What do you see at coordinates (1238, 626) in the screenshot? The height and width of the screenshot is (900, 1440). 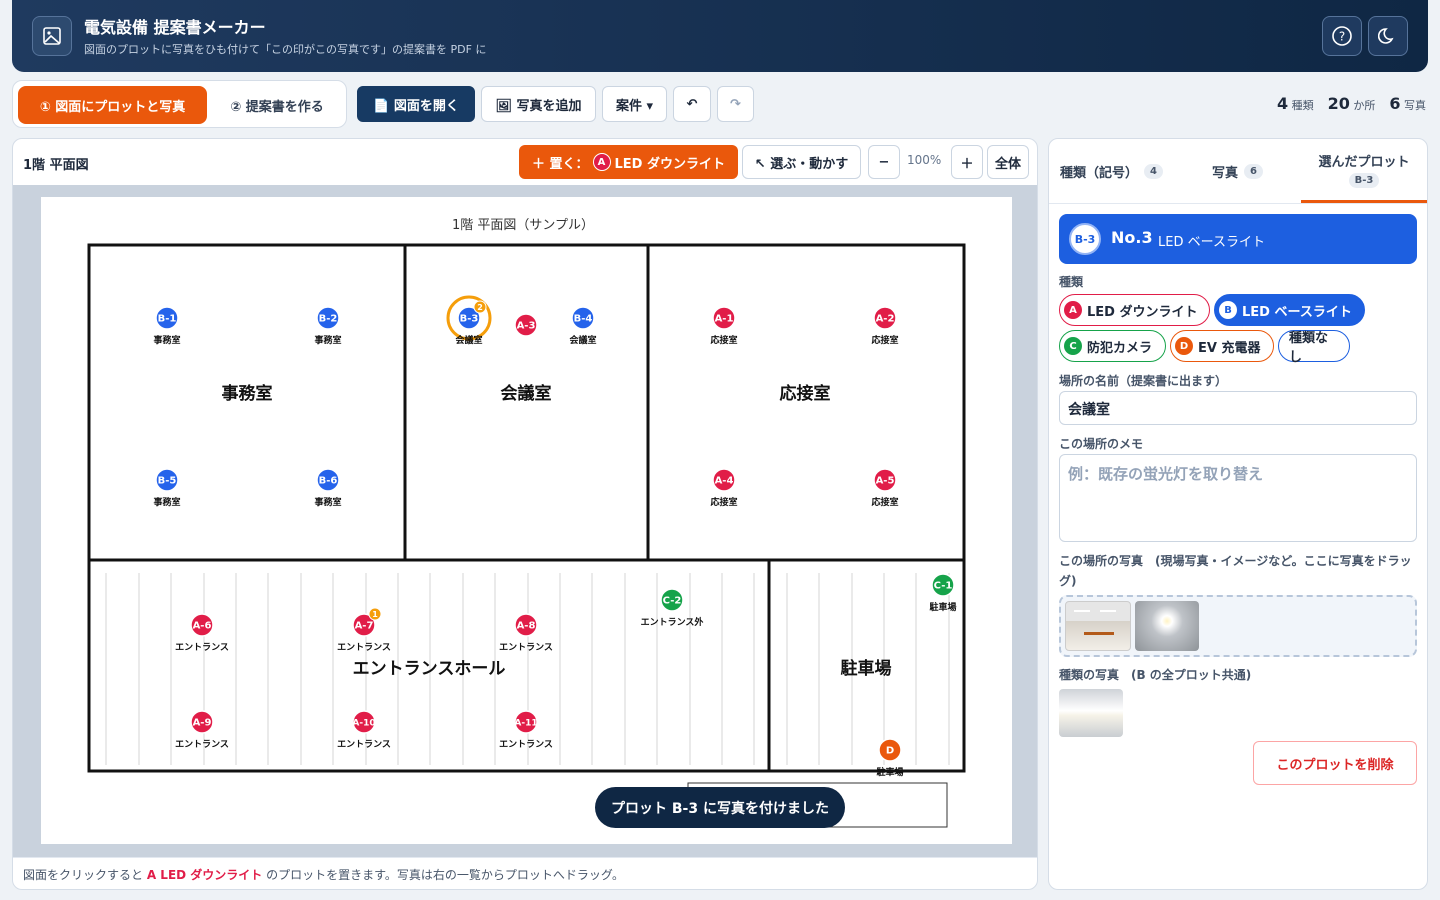 I see `photo-dropzone` at bounding box center [1238, 626].